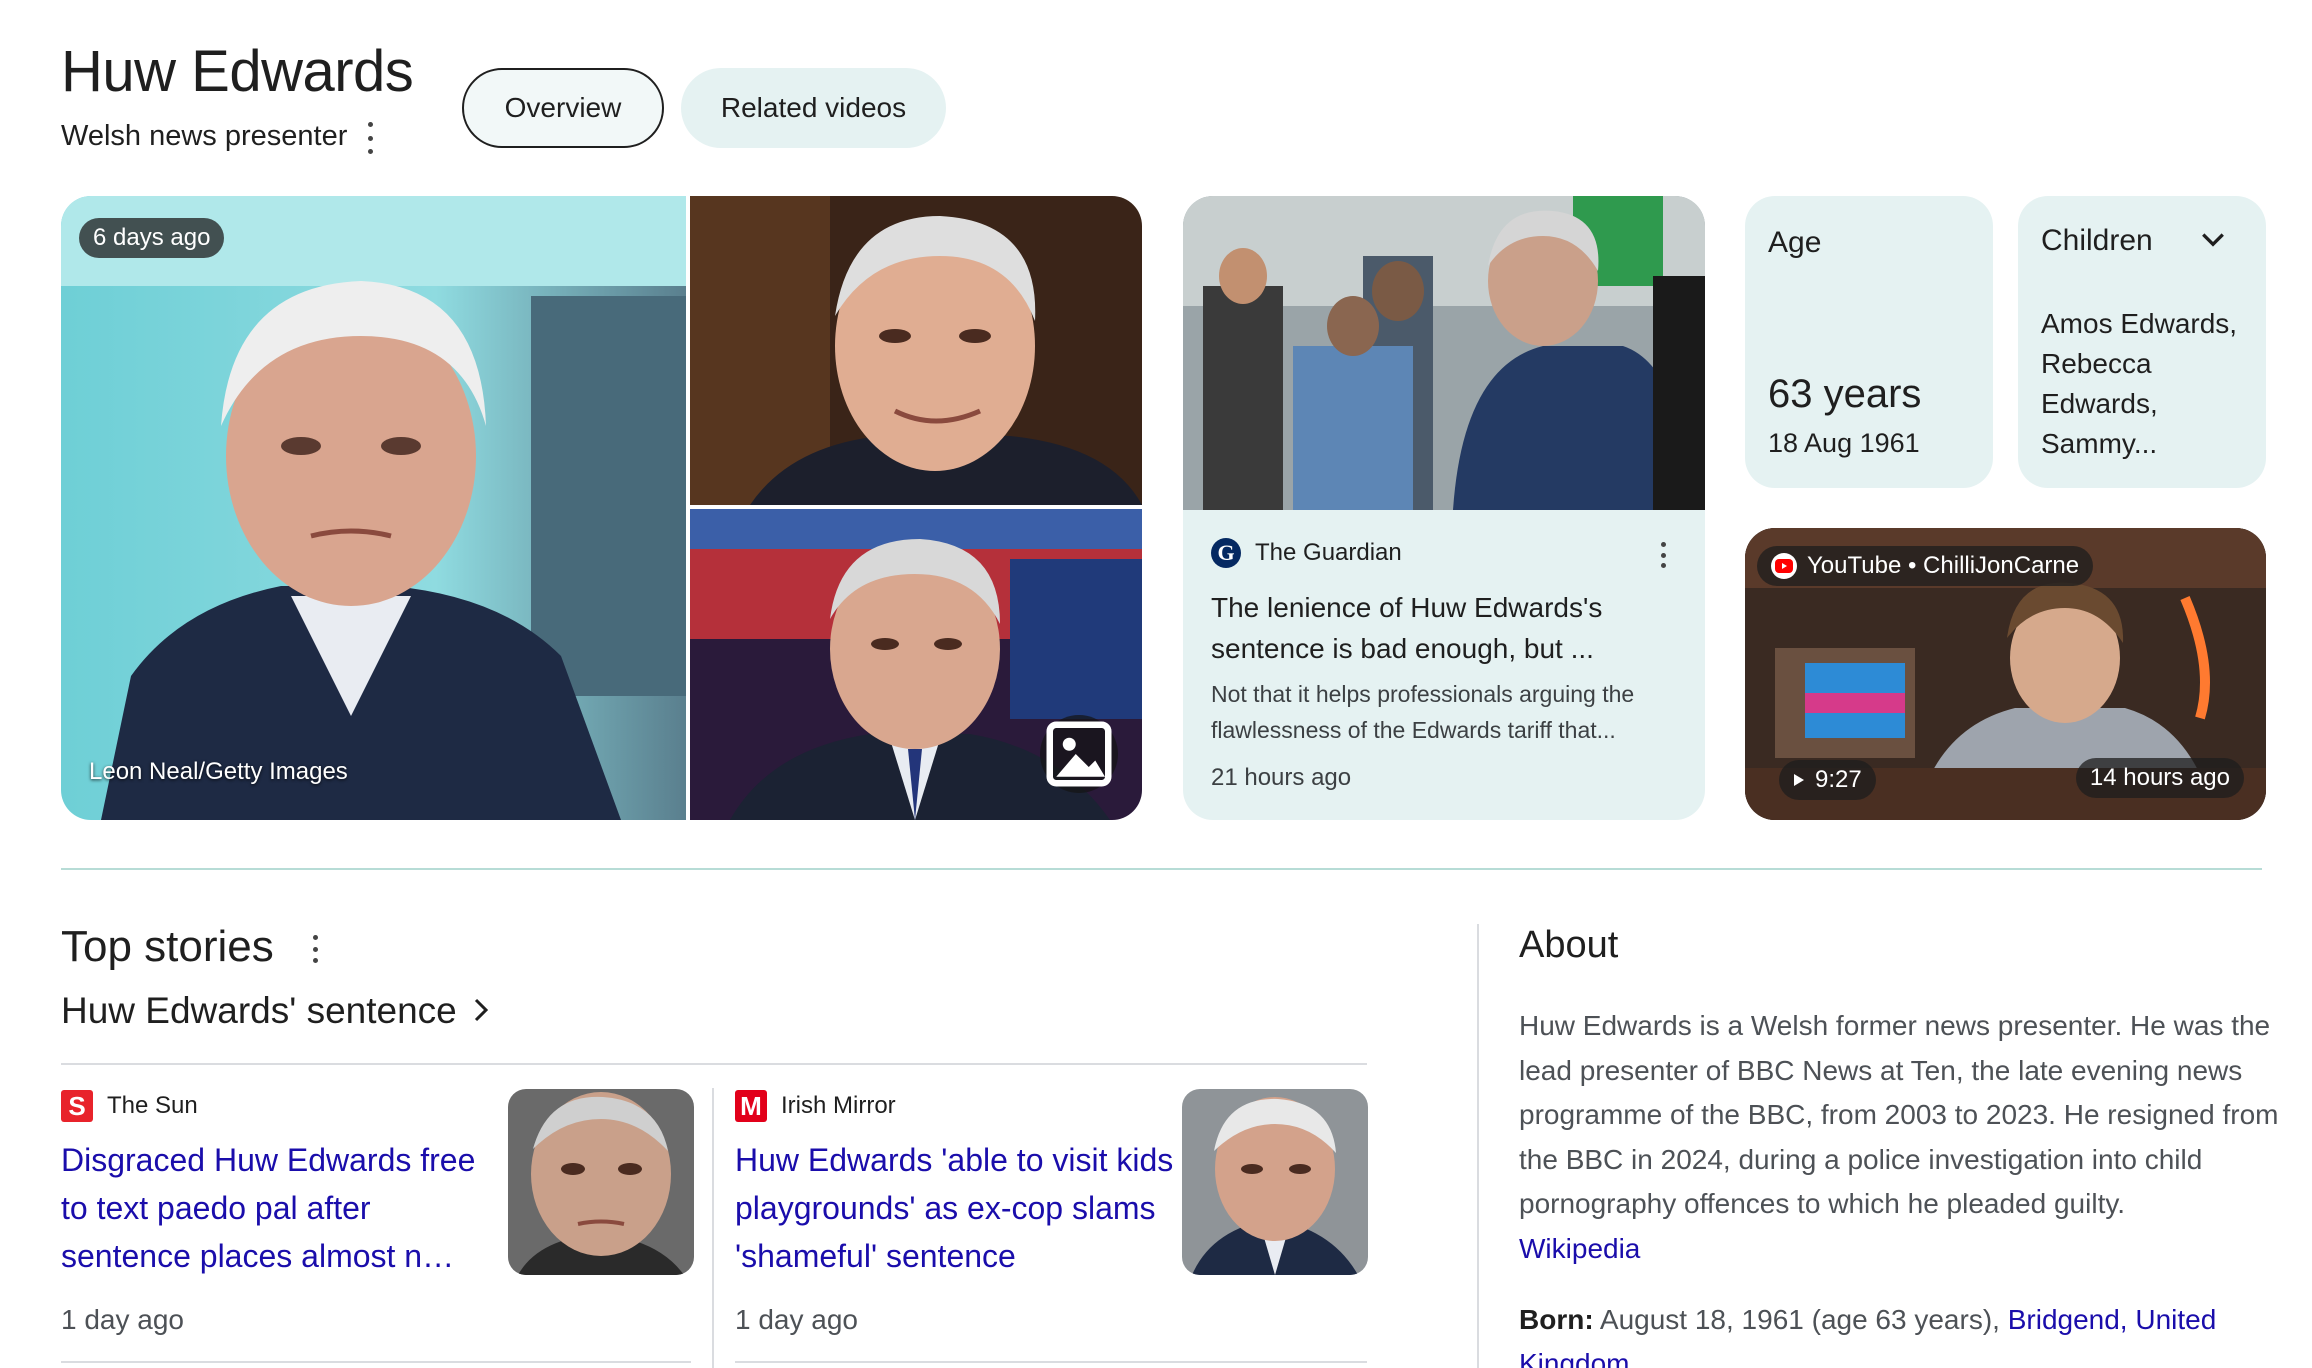 The width and height of the screenshot is (2312, 1368). I want to click on fact-age-label: Age, so click(1795, 242).